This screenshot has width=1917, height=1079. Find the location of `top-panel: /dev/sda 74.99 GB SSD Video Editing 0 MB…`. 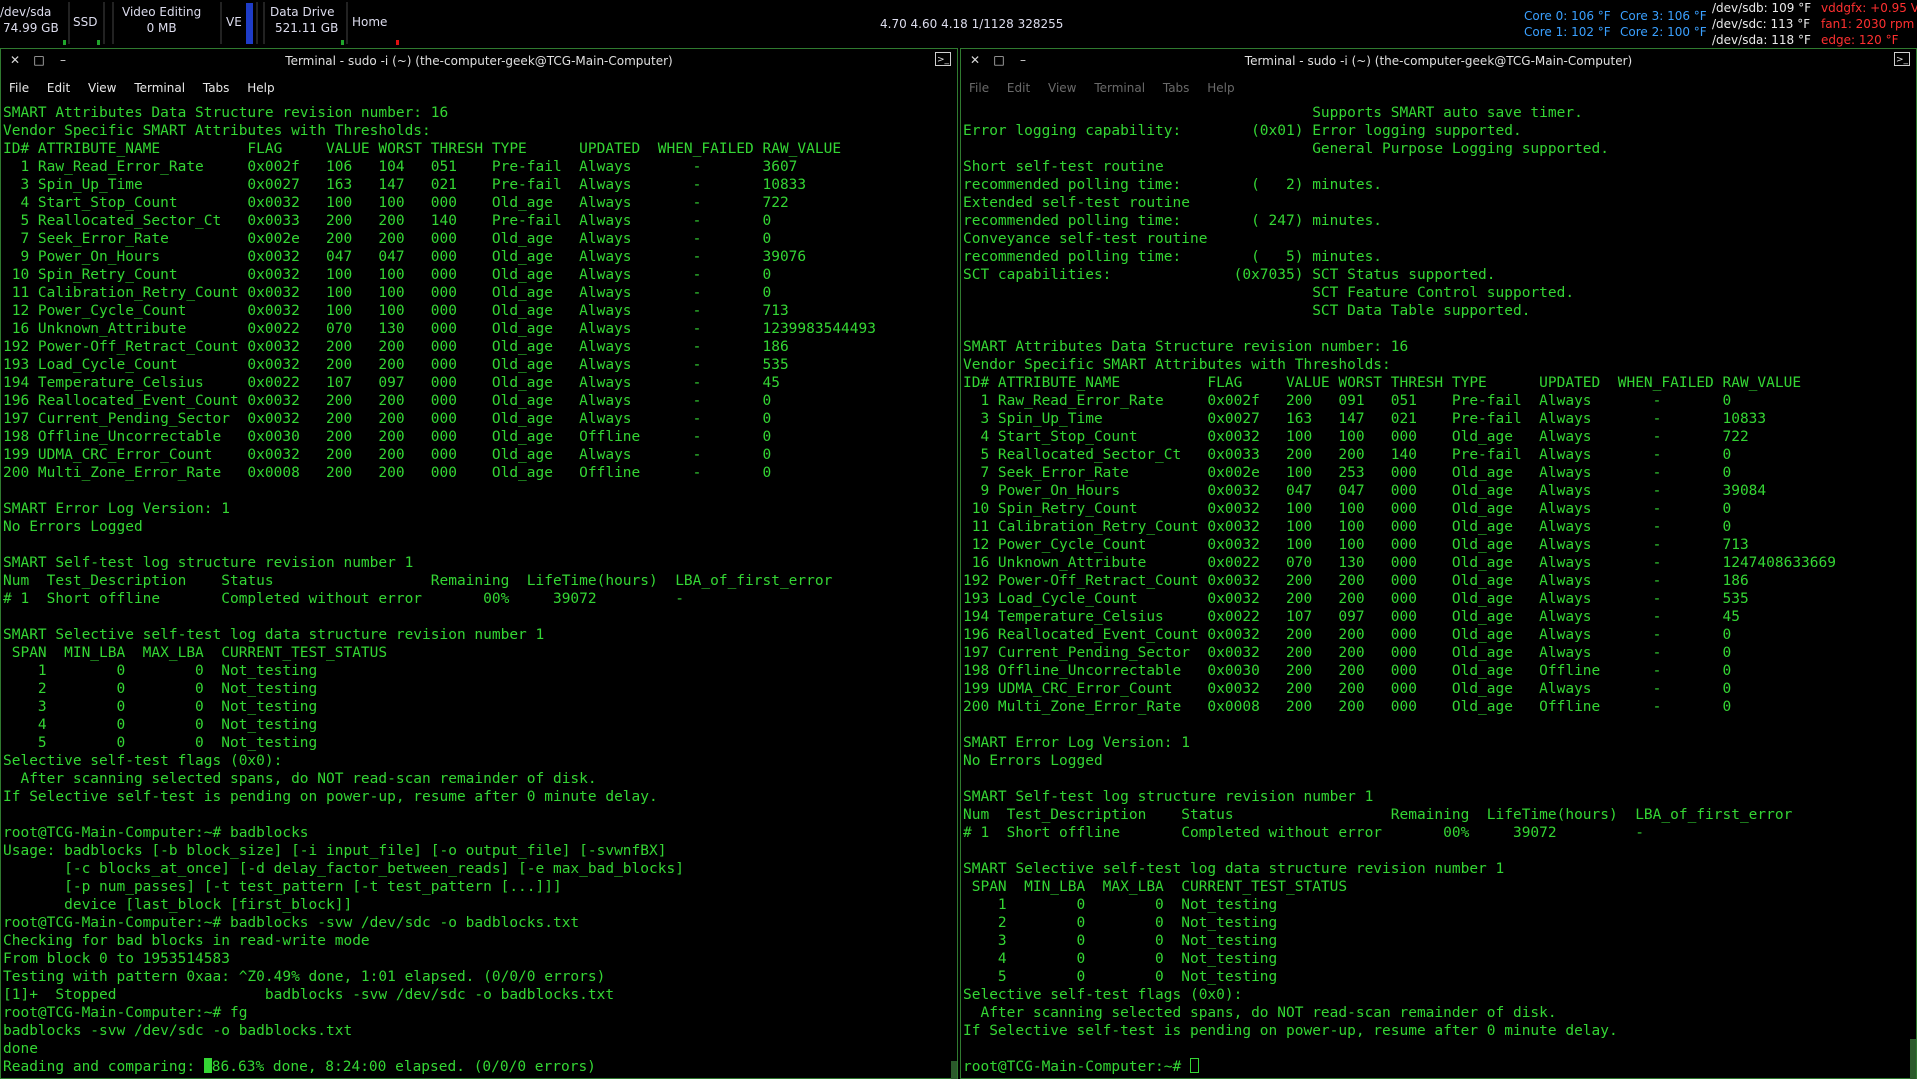

top-panel: /dev/sda 74.99 GB SSD Video Editing 0 MB… is located at coordinates (958, 24).